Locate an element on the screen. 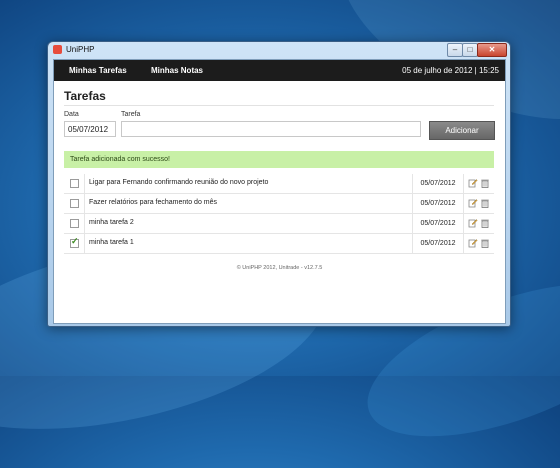 The width and height of the screenshot is (560, 468). date-label: Data is located at coordinates (71, 114).